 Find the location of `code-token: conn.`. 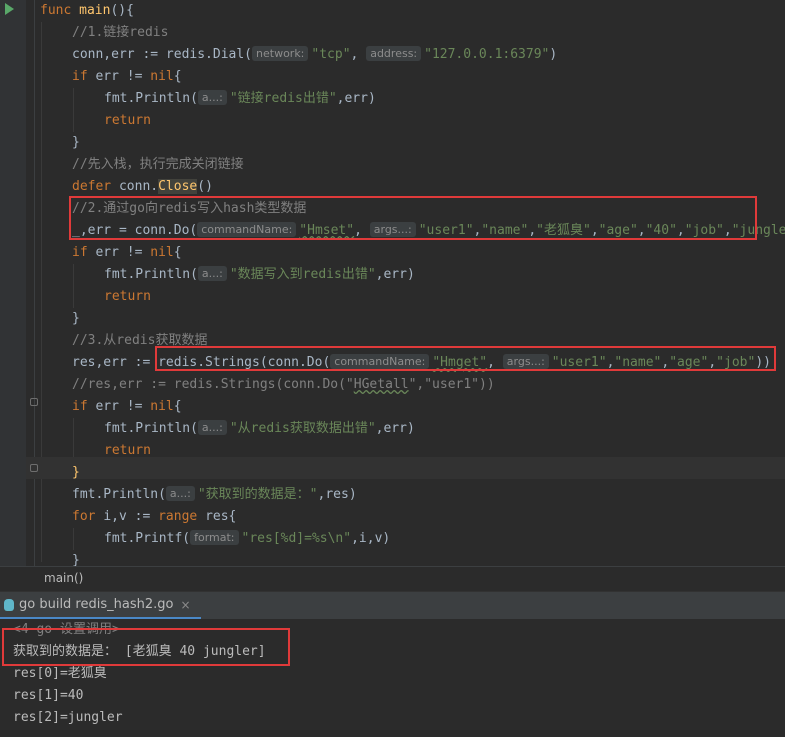

code-token: conn. is located at coordinates (138, 186).